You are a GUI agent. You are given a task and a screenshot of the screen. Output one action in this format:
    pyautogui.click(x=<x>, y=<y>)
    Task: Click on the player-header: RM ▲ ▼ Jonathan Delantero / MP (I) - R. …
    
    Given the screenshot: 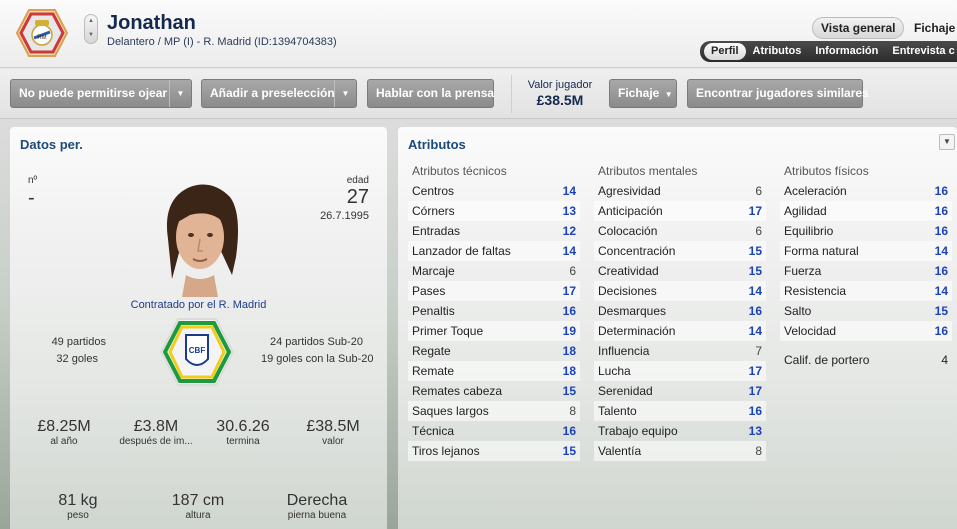 What is the action you would take?
    pyautogui.click(x=478, y=34)
    